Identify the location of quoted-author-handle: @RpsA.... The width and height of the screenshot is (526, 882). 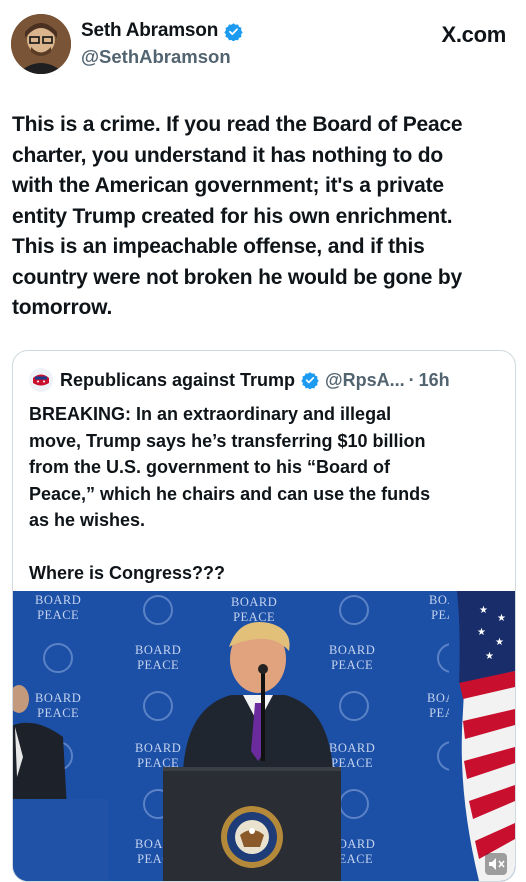
(365, 380).